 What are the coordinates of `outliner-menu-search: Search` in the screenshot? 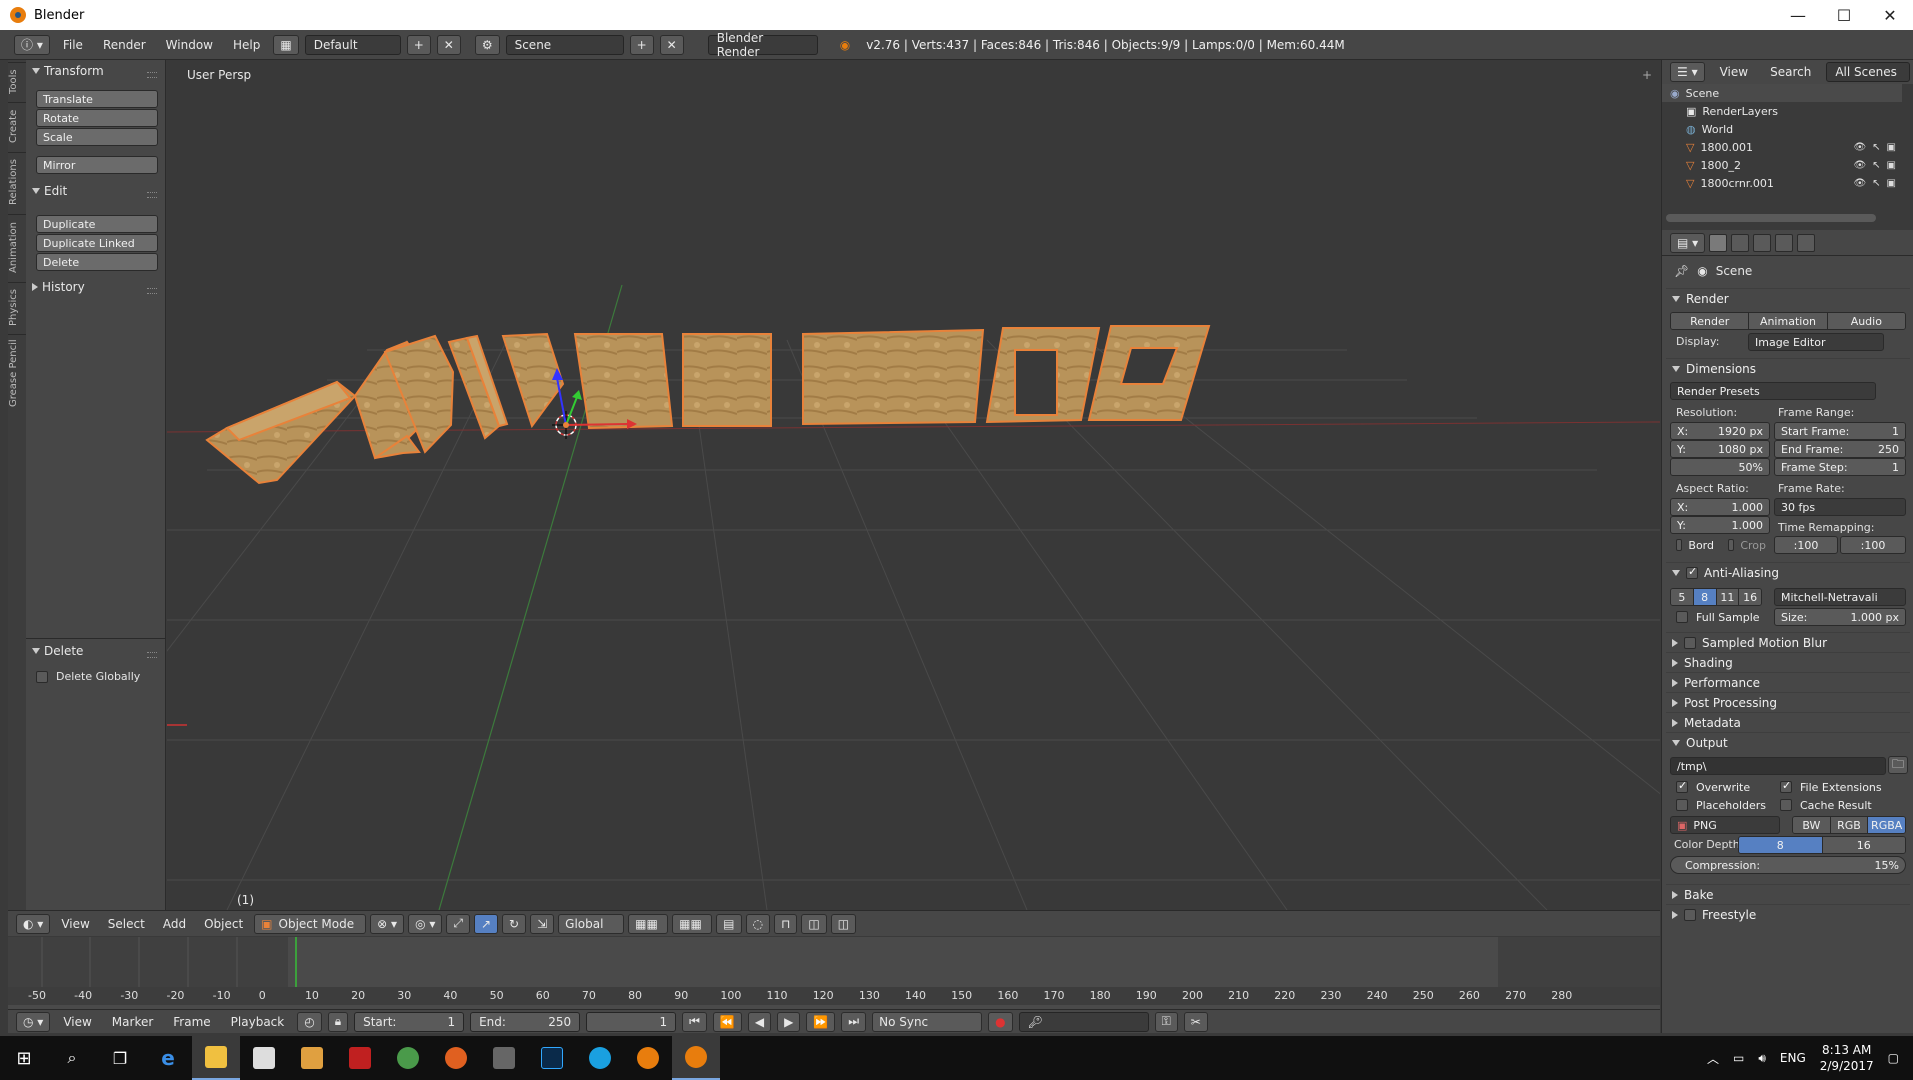 It's located at (1790, 72).